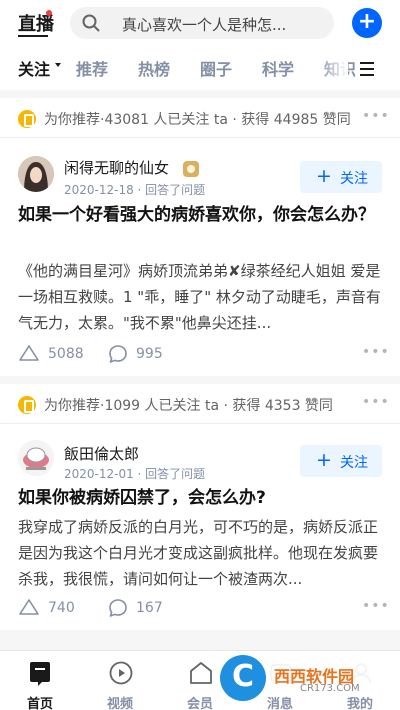 The image size is (400, 710). Describe the element at coordinates (149, 354) in the screenshot. I see `comment-count: 995` at that location.